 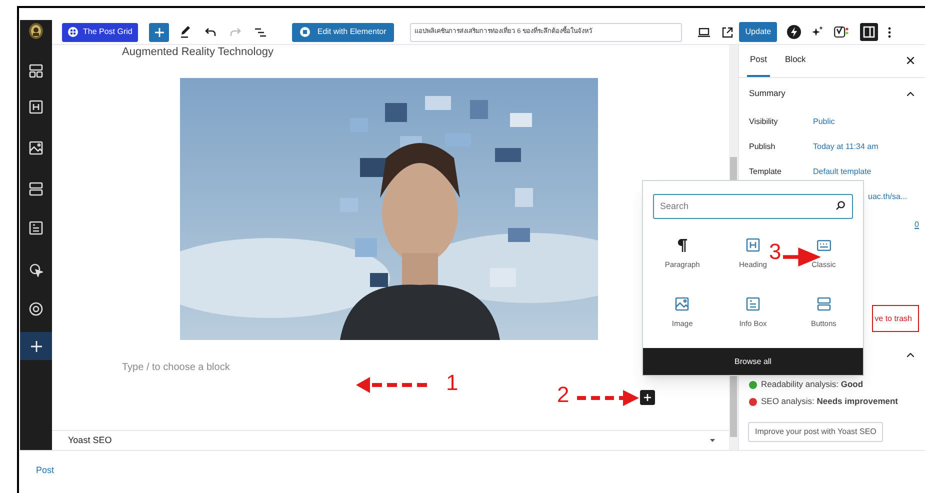 I want to click on annotation-number: 2, so click(x=563, y=395).